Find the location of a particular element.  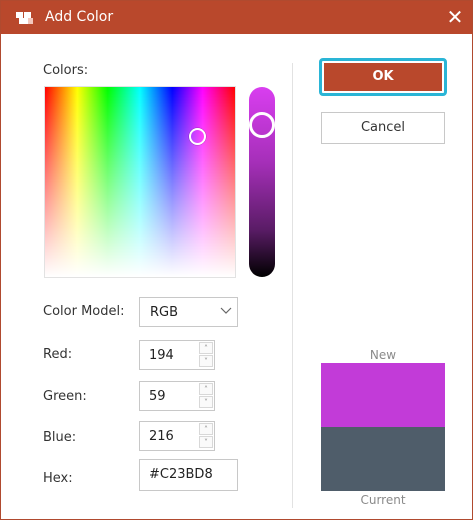

red-stepper-arrows: ˄ ˅ is located at coordinates (206, 355).